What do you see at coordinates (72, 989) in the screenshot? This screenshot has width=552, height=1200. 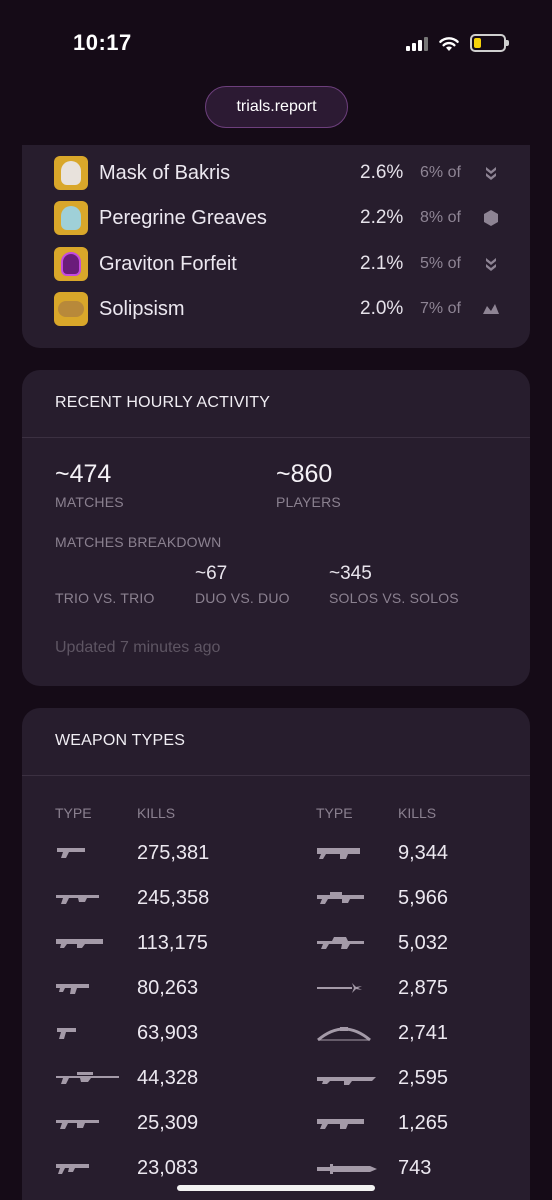 I see `submachine-gun-icon` at bounding box center [72, 989].